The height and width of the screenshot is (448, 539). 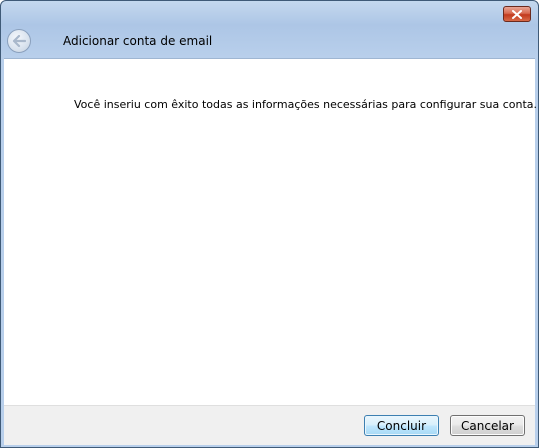 What do you see at coordinates (487, 425) in the screenshot?
I see `cancel-button: Cancelar` at bounding box center [487, 425].